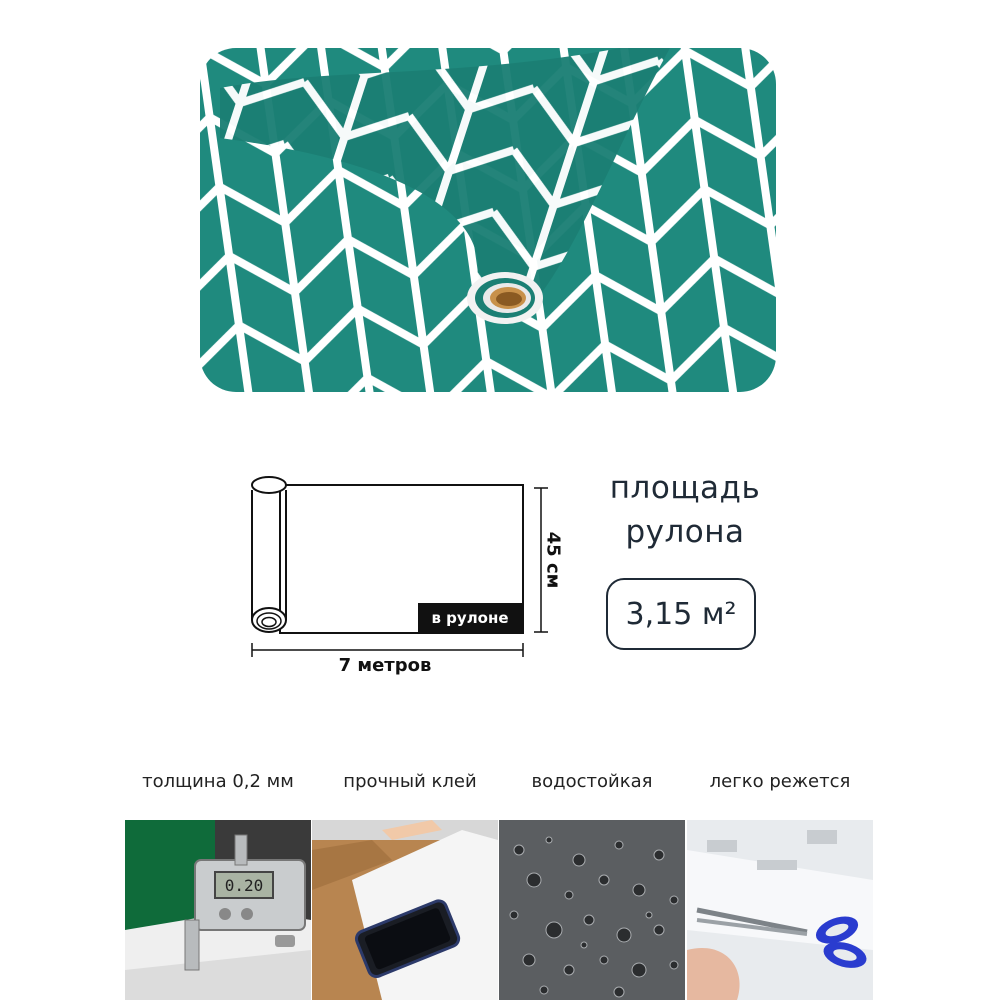  I want to click on in-roll-badge: в рулоне, so click(470, 618).